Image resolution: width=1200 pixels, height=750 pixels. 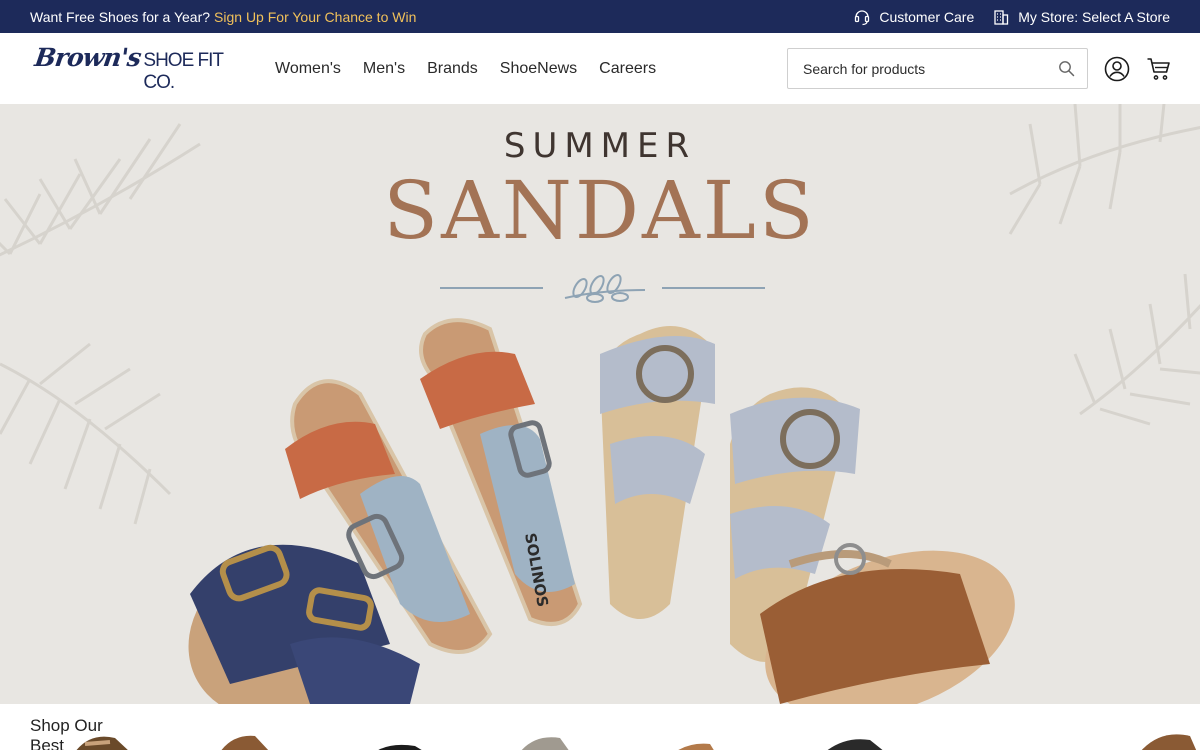 I want to click on nav-brands: Brands, so click(x=452, y=69).